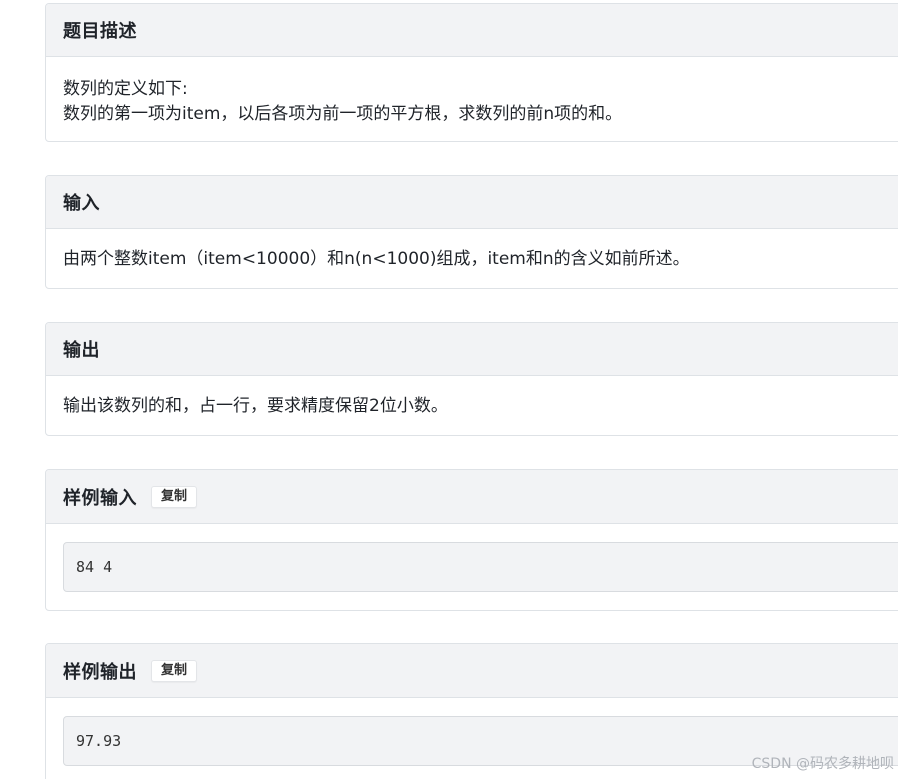  I want to click on output-card: 输出 输出该数列的和，占一行，要求精度保留2位小数。, so click(471, 379).